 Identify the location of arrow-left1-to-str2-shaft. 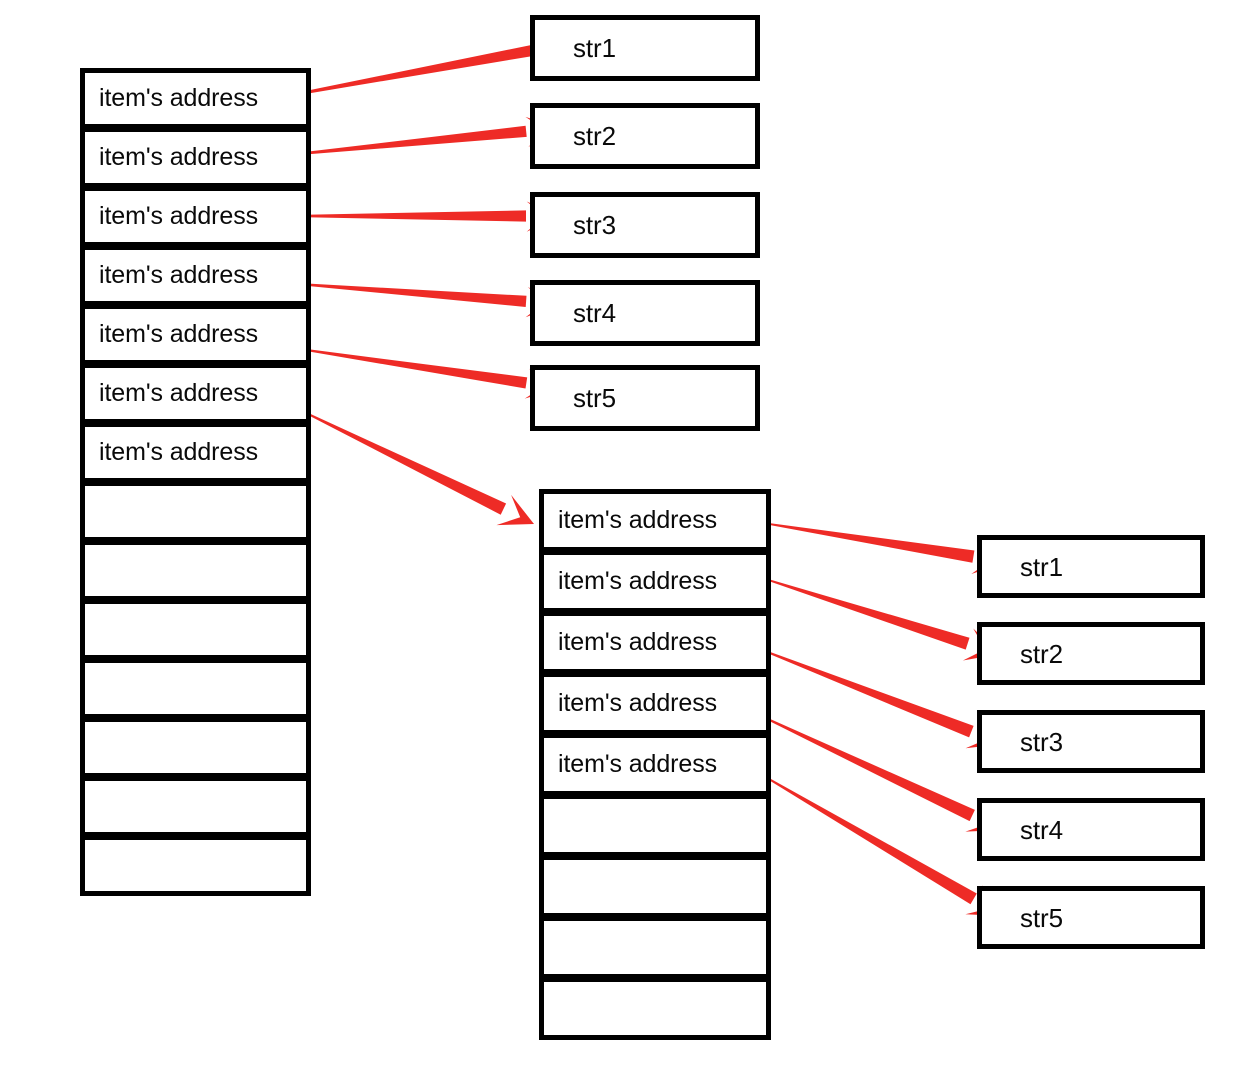
(401, 141).